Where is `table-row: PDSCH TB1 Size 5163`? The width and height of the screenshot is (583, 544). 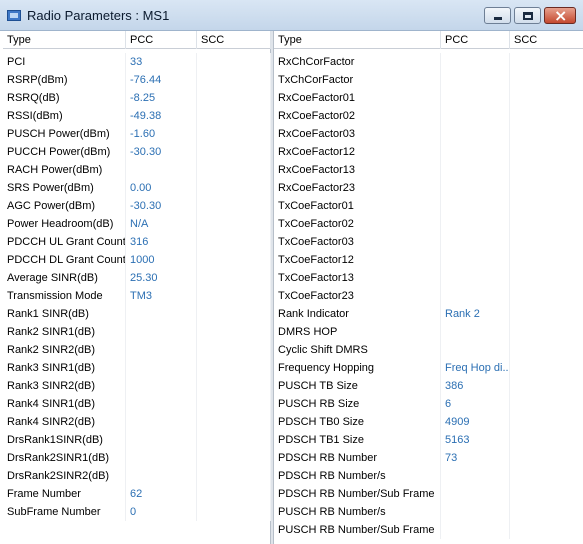
table-row: PDSCH TB1 Size 5163 is located at coordinates (428, 440).